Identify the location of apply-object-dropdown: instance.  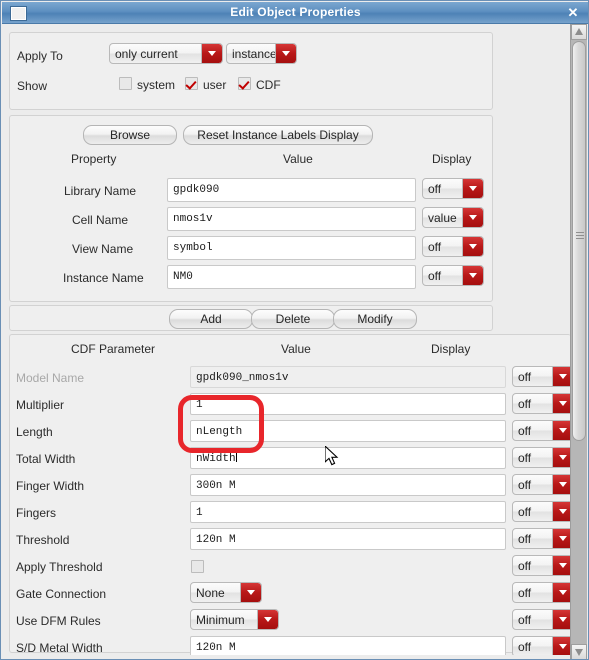
(261, 53).